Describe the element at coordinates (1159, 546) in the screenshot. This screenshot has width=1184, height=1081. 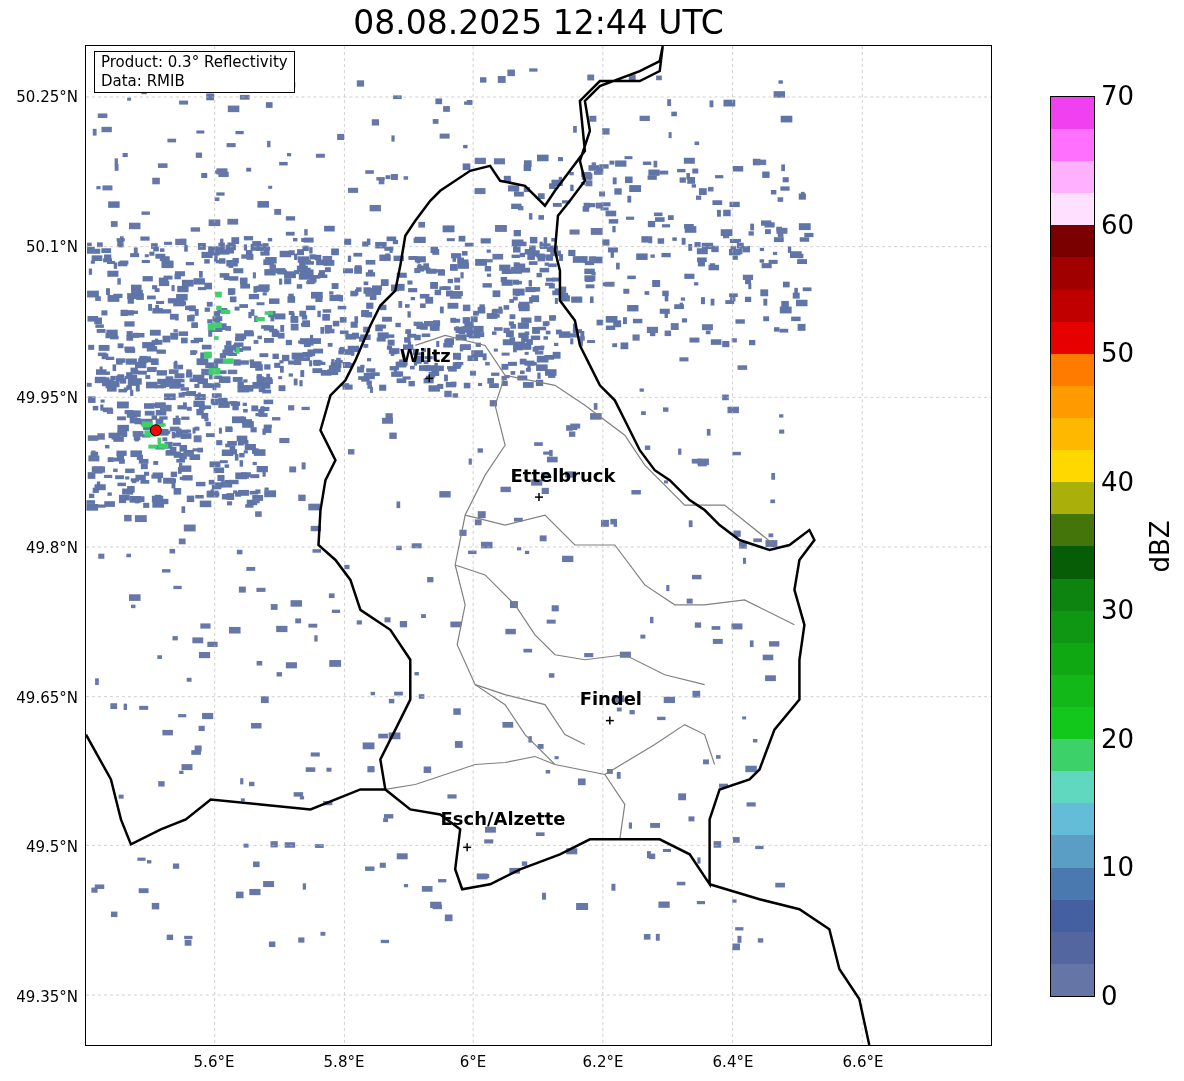
I see `colorbar-label: dBZ` at that location.